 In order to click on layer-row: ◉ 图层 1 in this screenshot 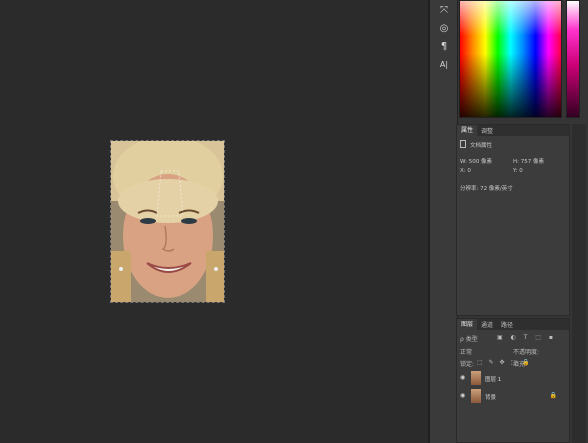, I will do `click(513, 378)`.